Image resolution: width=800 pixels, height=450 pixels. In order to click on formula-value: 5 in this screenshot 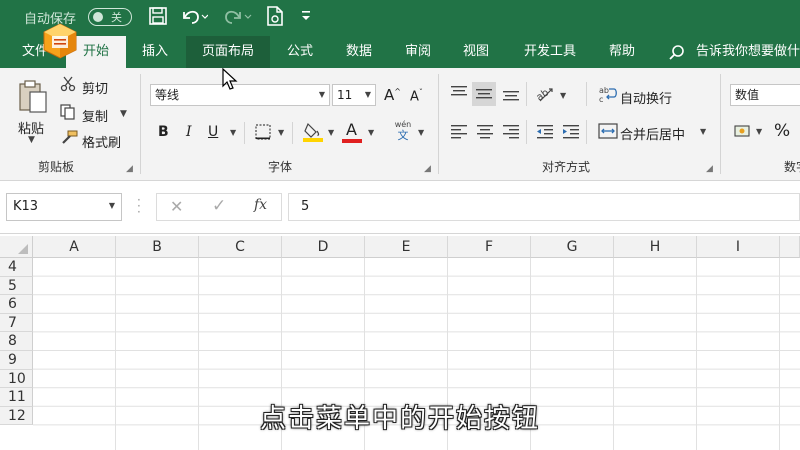, I will do `click(305, 206)`.